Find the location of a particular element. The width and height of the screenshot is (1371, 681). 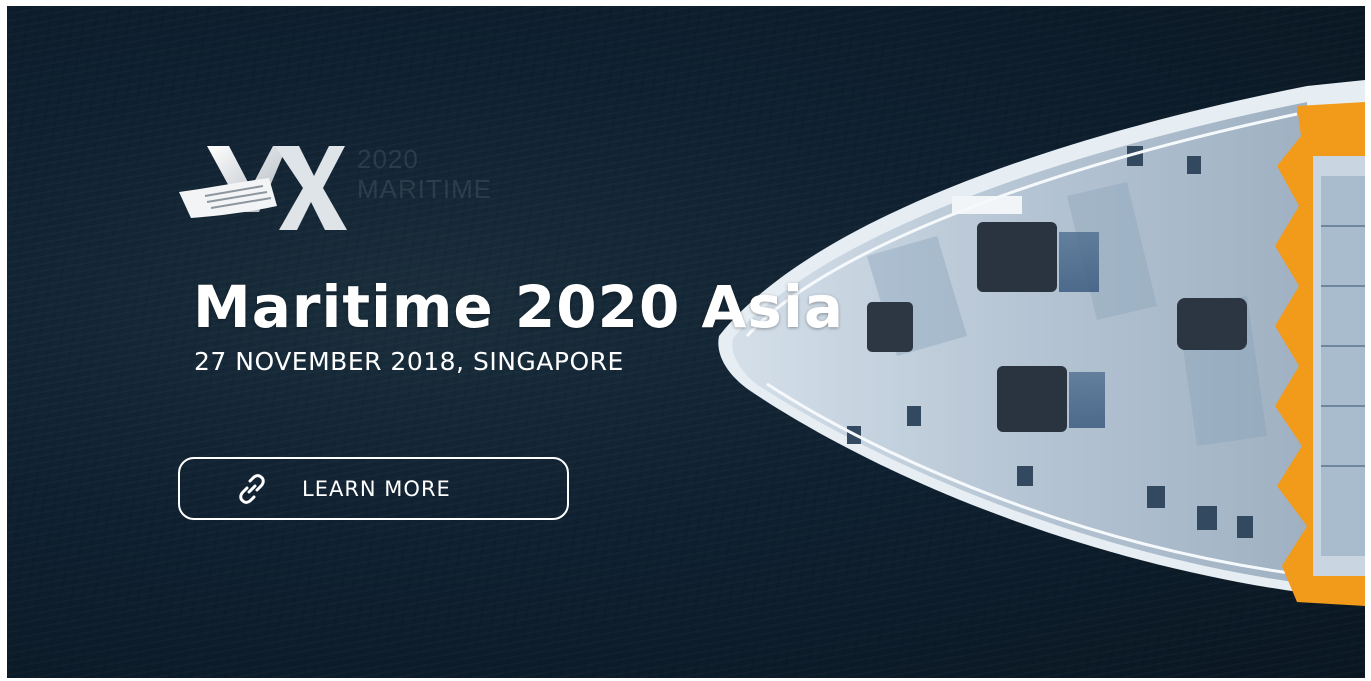

event-title: Maritime 2020 Asia is located at coordinates (518, 307).